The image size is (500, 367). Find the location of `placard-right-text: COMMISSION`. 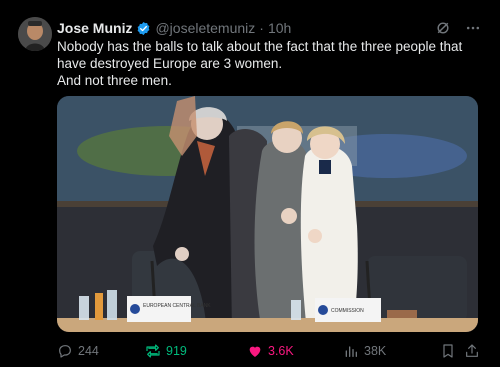

placard-right-text: COMMISSION is located at coordinates (347, 311).